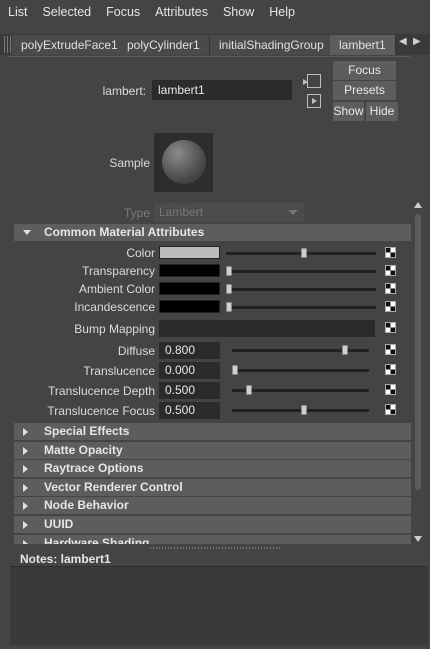 Image resolution: width=430 pixels, height=649 pixels. What do you see at coordinates (272, 45) in the screenshot?
I see `tab-initialshadinggroup: initialShadingGroup` at bounding box center [272, 45].